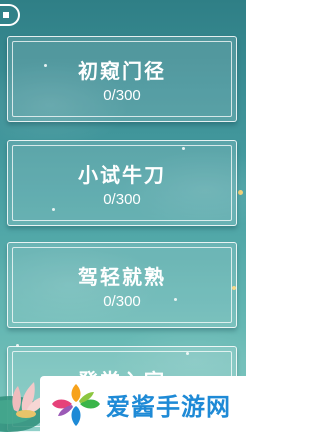  I want to click on watermark-text: 爱酱手游网, so click(168, 407).